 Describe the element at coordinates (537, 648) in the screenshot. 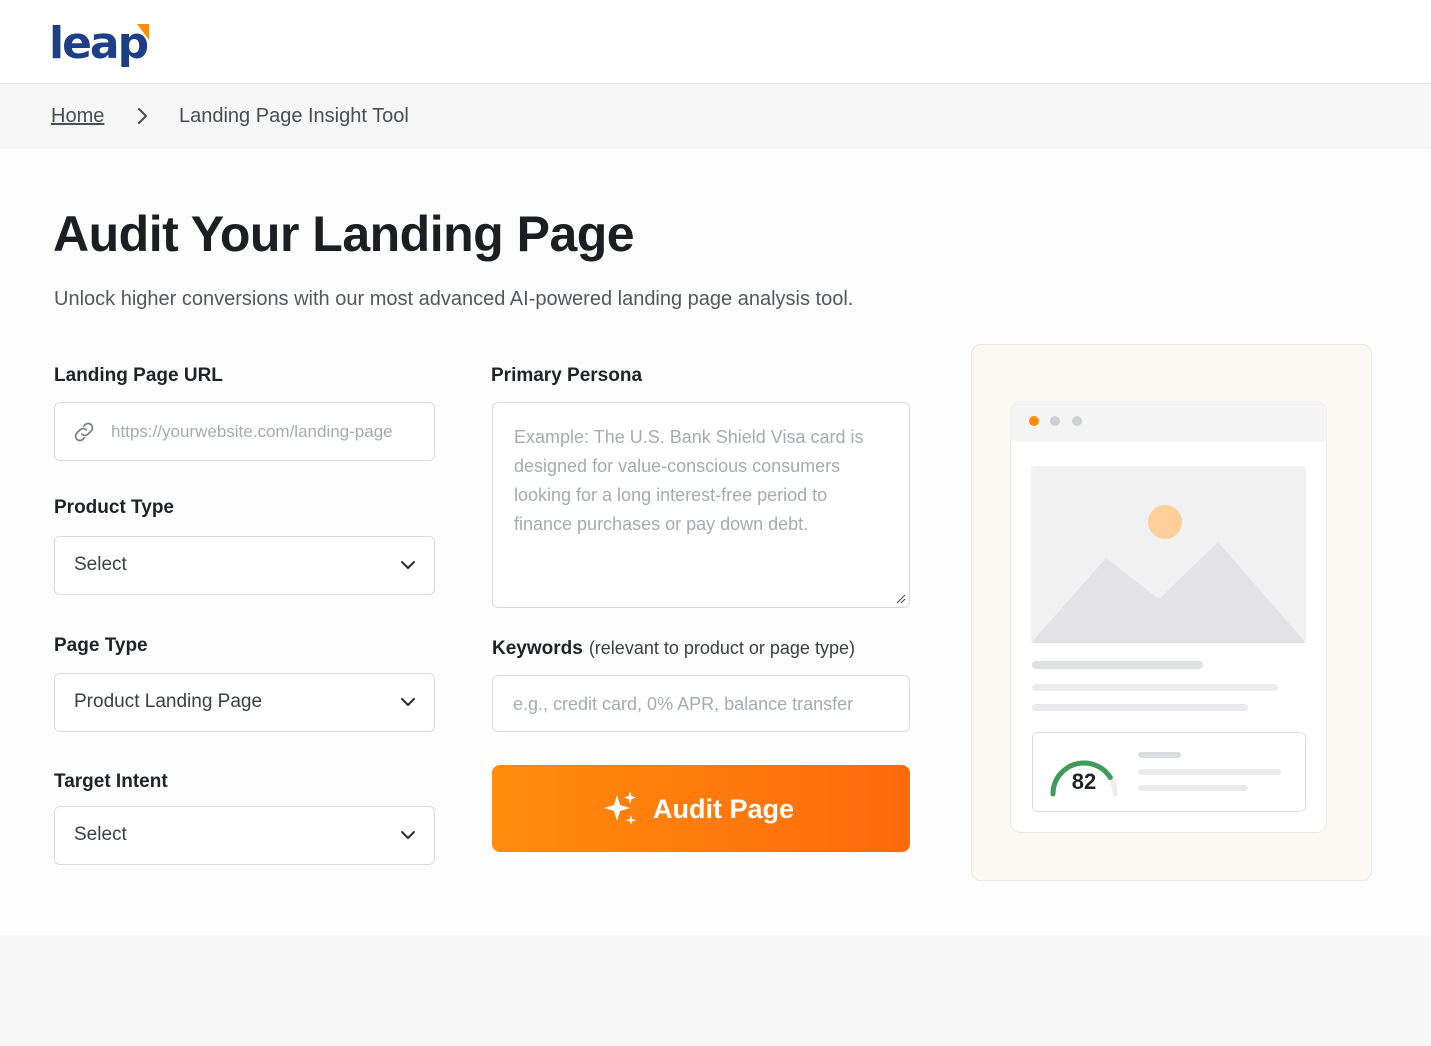

I see `keywords-label-text: Keywords` at that location.